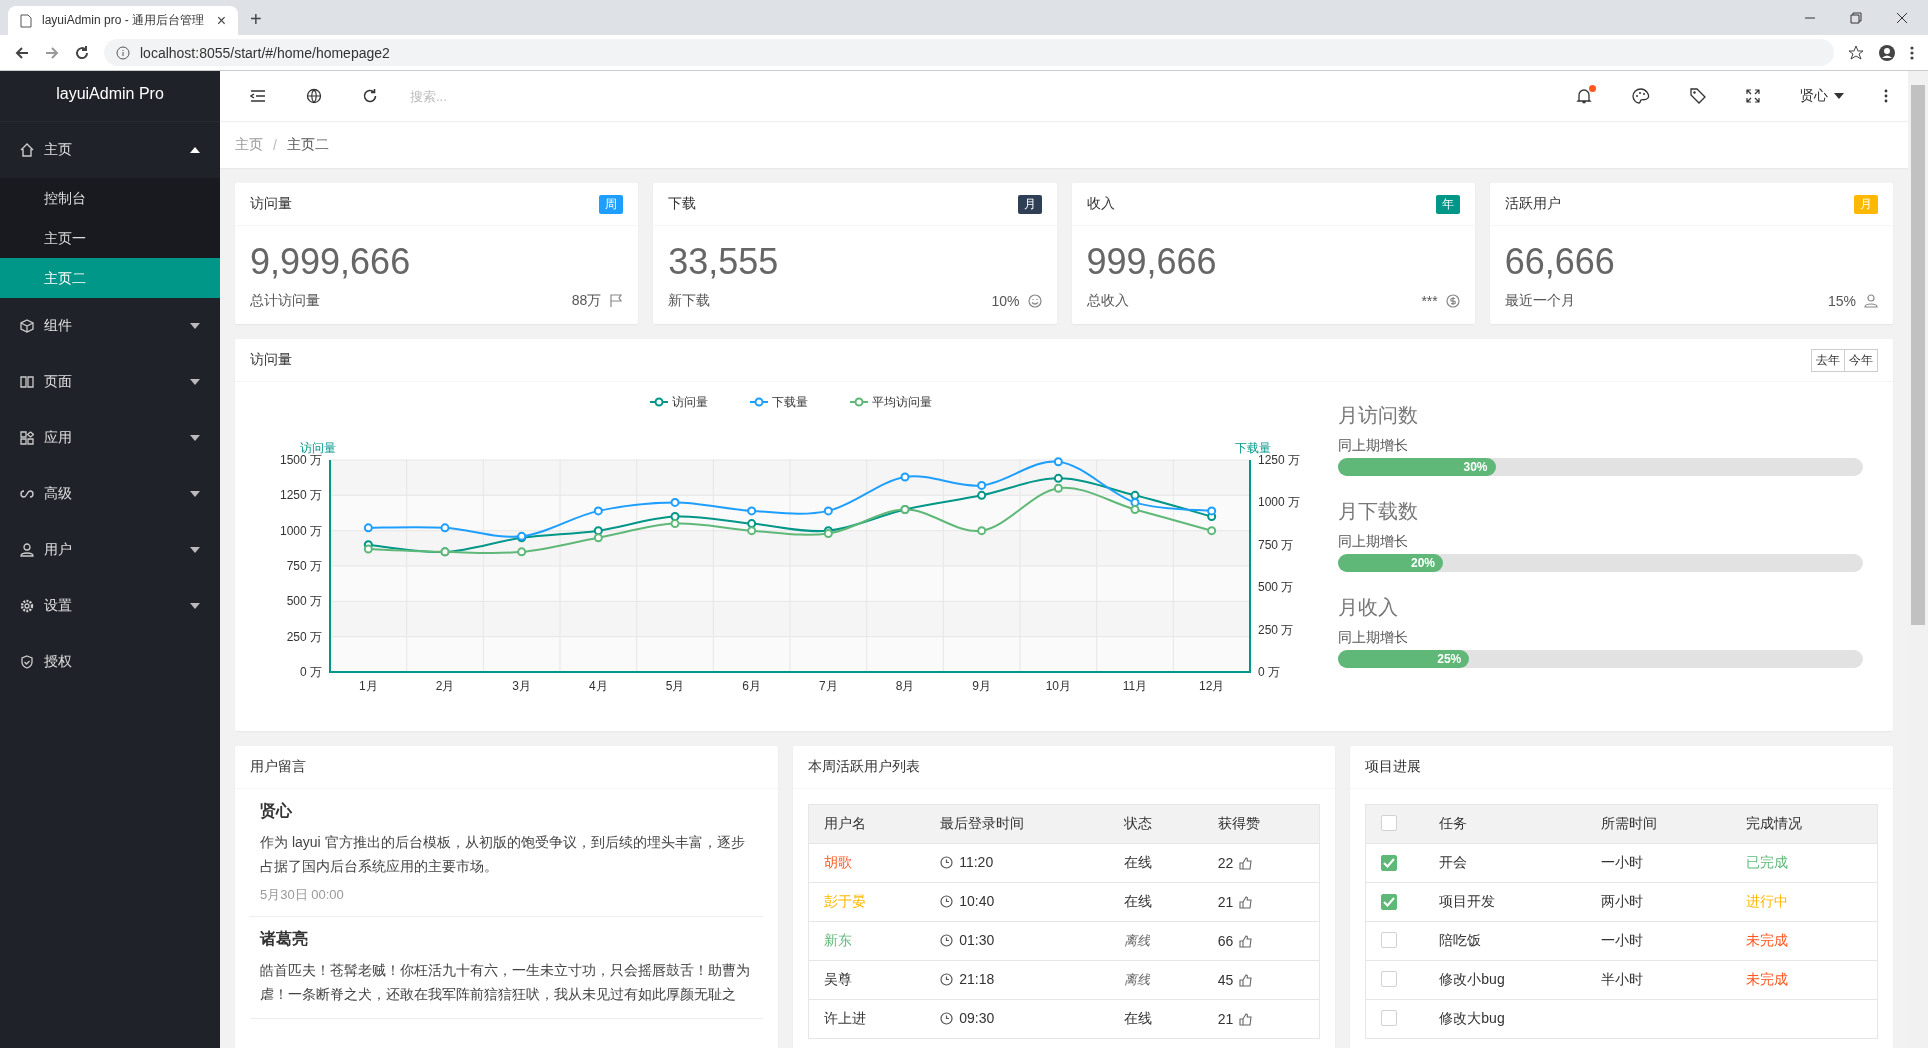 This screenshot has width=1928, height=1048. What do you see at coordinates (1641, 96) in the screenshot?
I see `palette-icon` at bounding box center [1641, 96].